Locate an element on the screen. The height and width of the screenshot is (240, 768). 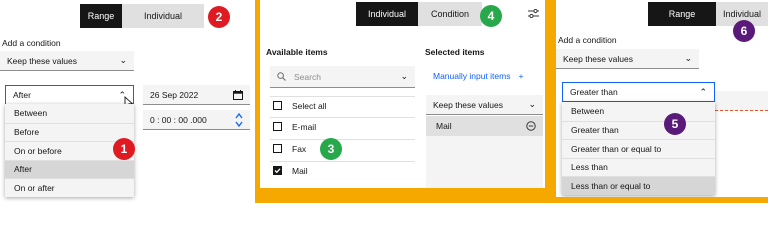
add-icon: + is located at coordinates (521, 76).